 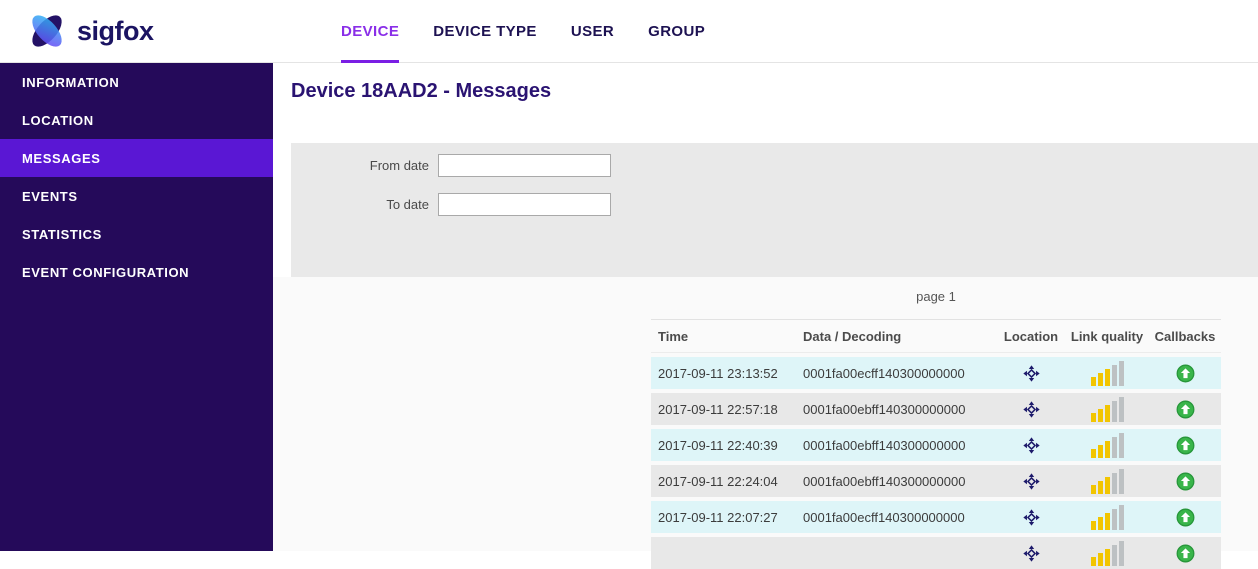 I want to click on to-date-label: To date, so click(x=407, y=204).